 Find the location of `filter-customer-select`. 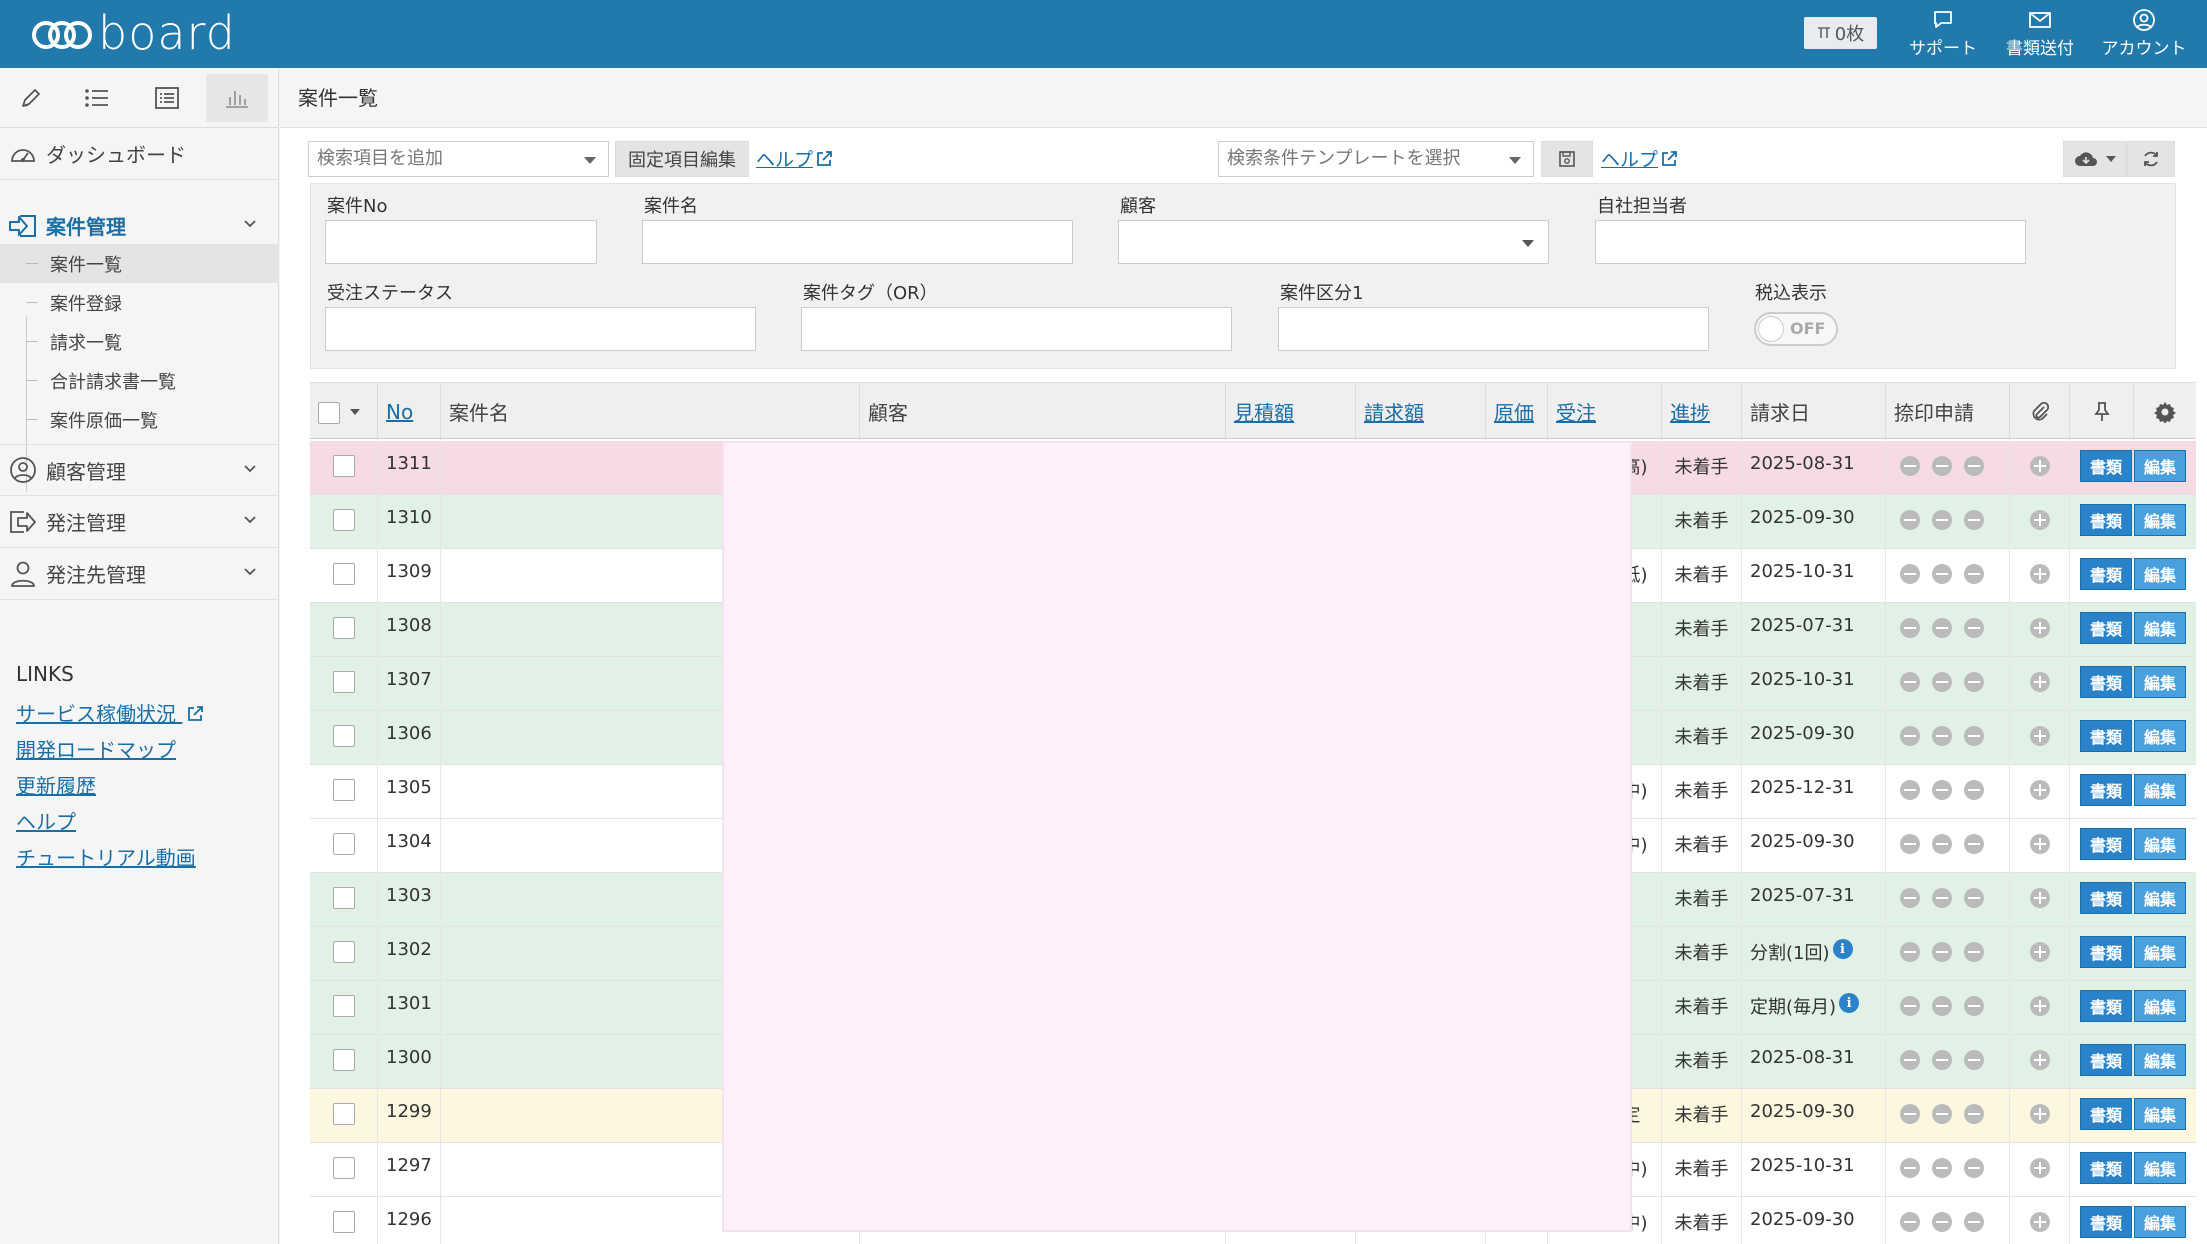

filter-customer-select is located at coordinates (1333, 242).